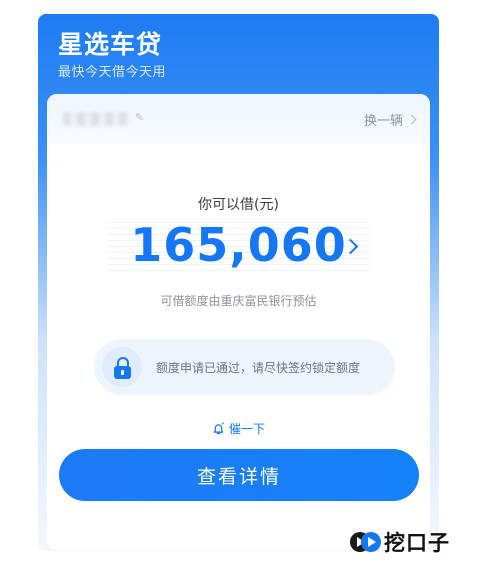  What do you see at coordinates (239, 475) in the screenshot?
I see `view-details-button: 查看详情` at bounding box center [239, 475].